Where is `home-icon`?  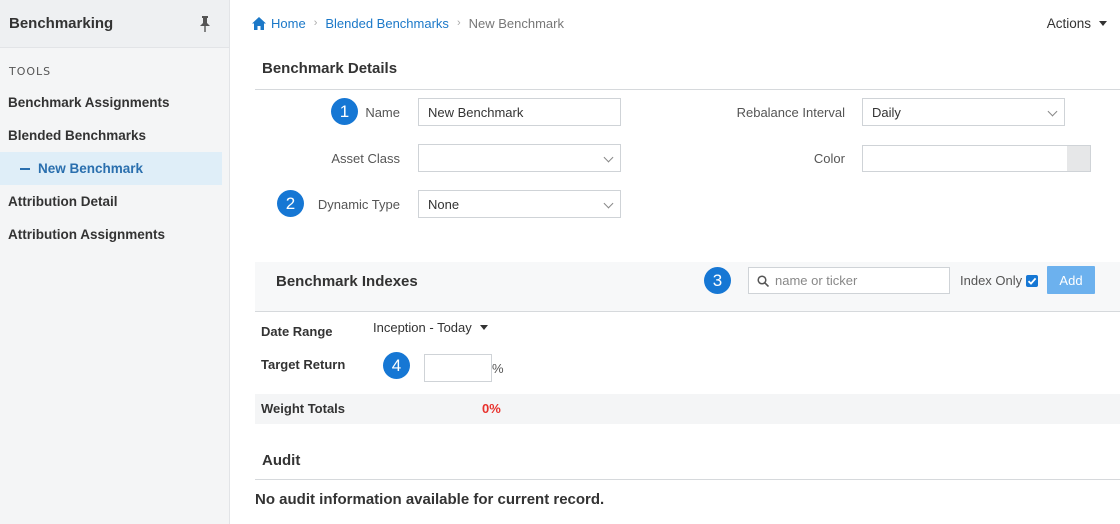
home-icon is located at coordinates (259, 23).